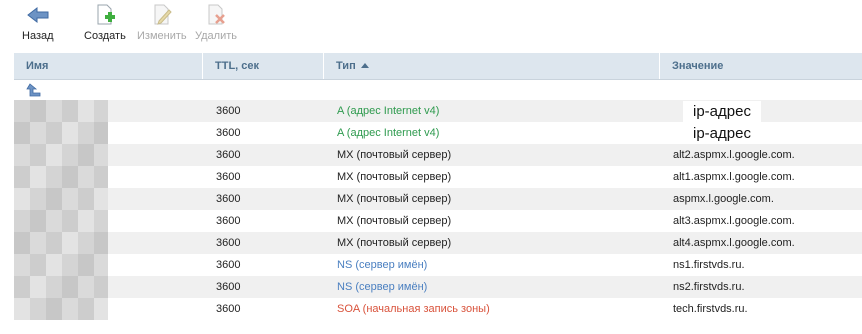 This screenshot has width=862, height=334. What do you see at coordinates (382, 265) in the screenshot?
I see `record-type: NS (сервер имён)` at bounding box center [382, 265].